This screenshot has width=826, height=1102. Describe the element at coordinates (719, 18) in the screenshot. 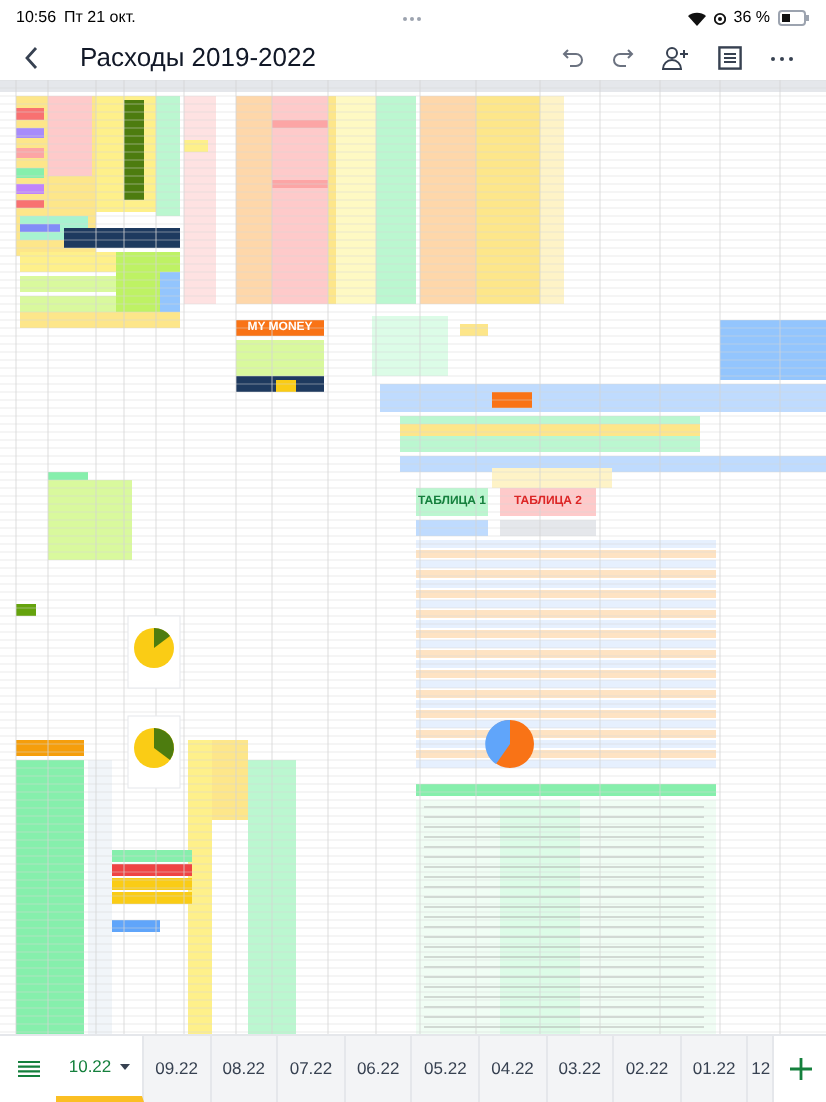

I see `location-icon` at that location.